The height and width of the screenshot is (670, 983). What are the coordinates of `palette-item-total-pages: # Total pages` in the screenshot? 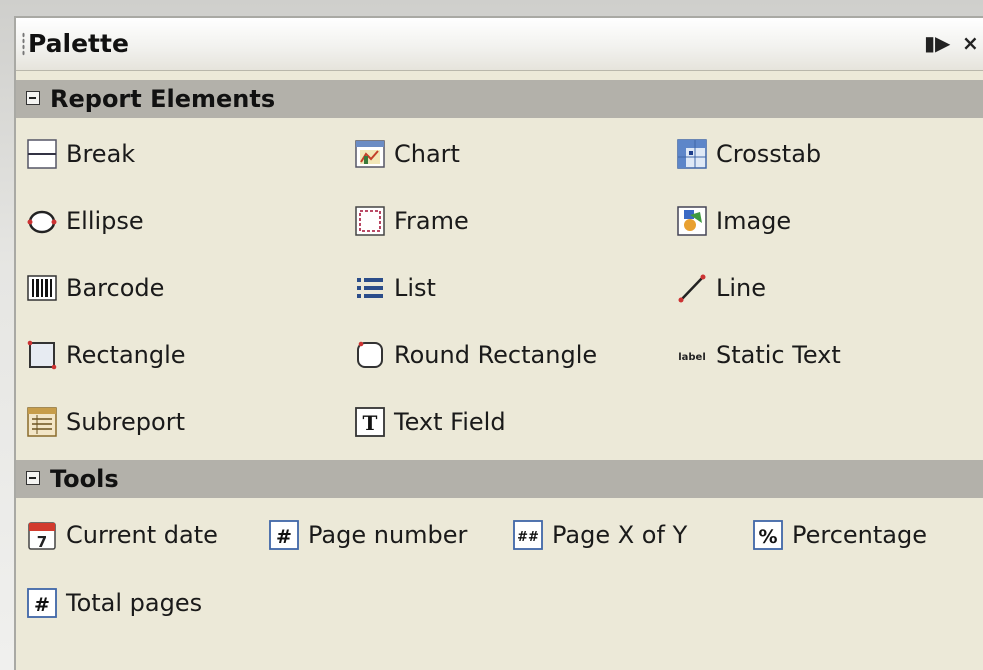 It's located at (114, 603).